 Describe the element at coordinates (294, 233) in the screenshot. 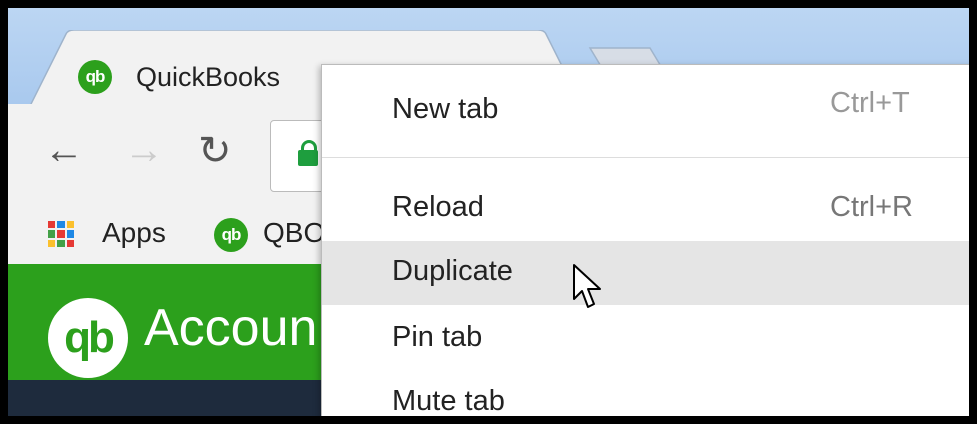

I see `bookmark-qbo: QBO` at that location.